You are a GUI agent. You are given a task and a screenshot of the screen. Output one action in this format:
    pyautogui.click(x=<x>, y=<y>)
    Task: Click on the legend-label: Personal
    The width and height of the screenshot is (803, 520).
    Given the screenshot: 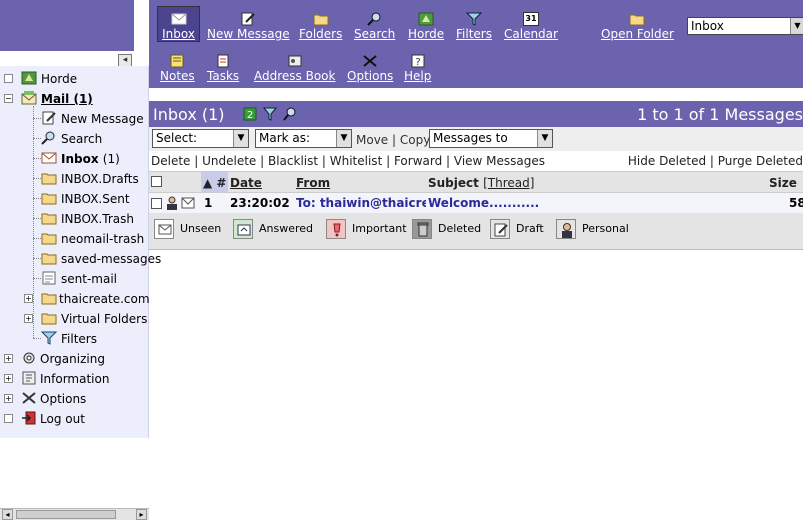 What is the action you would take?
    pyautogui.click(x=605, y=228)
    